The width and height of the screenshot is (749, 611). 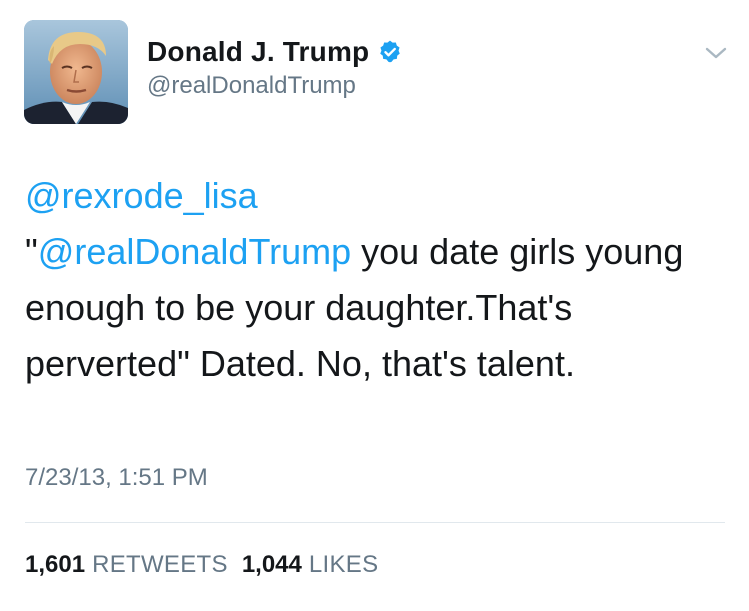 What do you see at coordinates (251, 86) in the screenshot?
I see `user-handle: @realDonaldTrump` at bounding box center [251, 86].